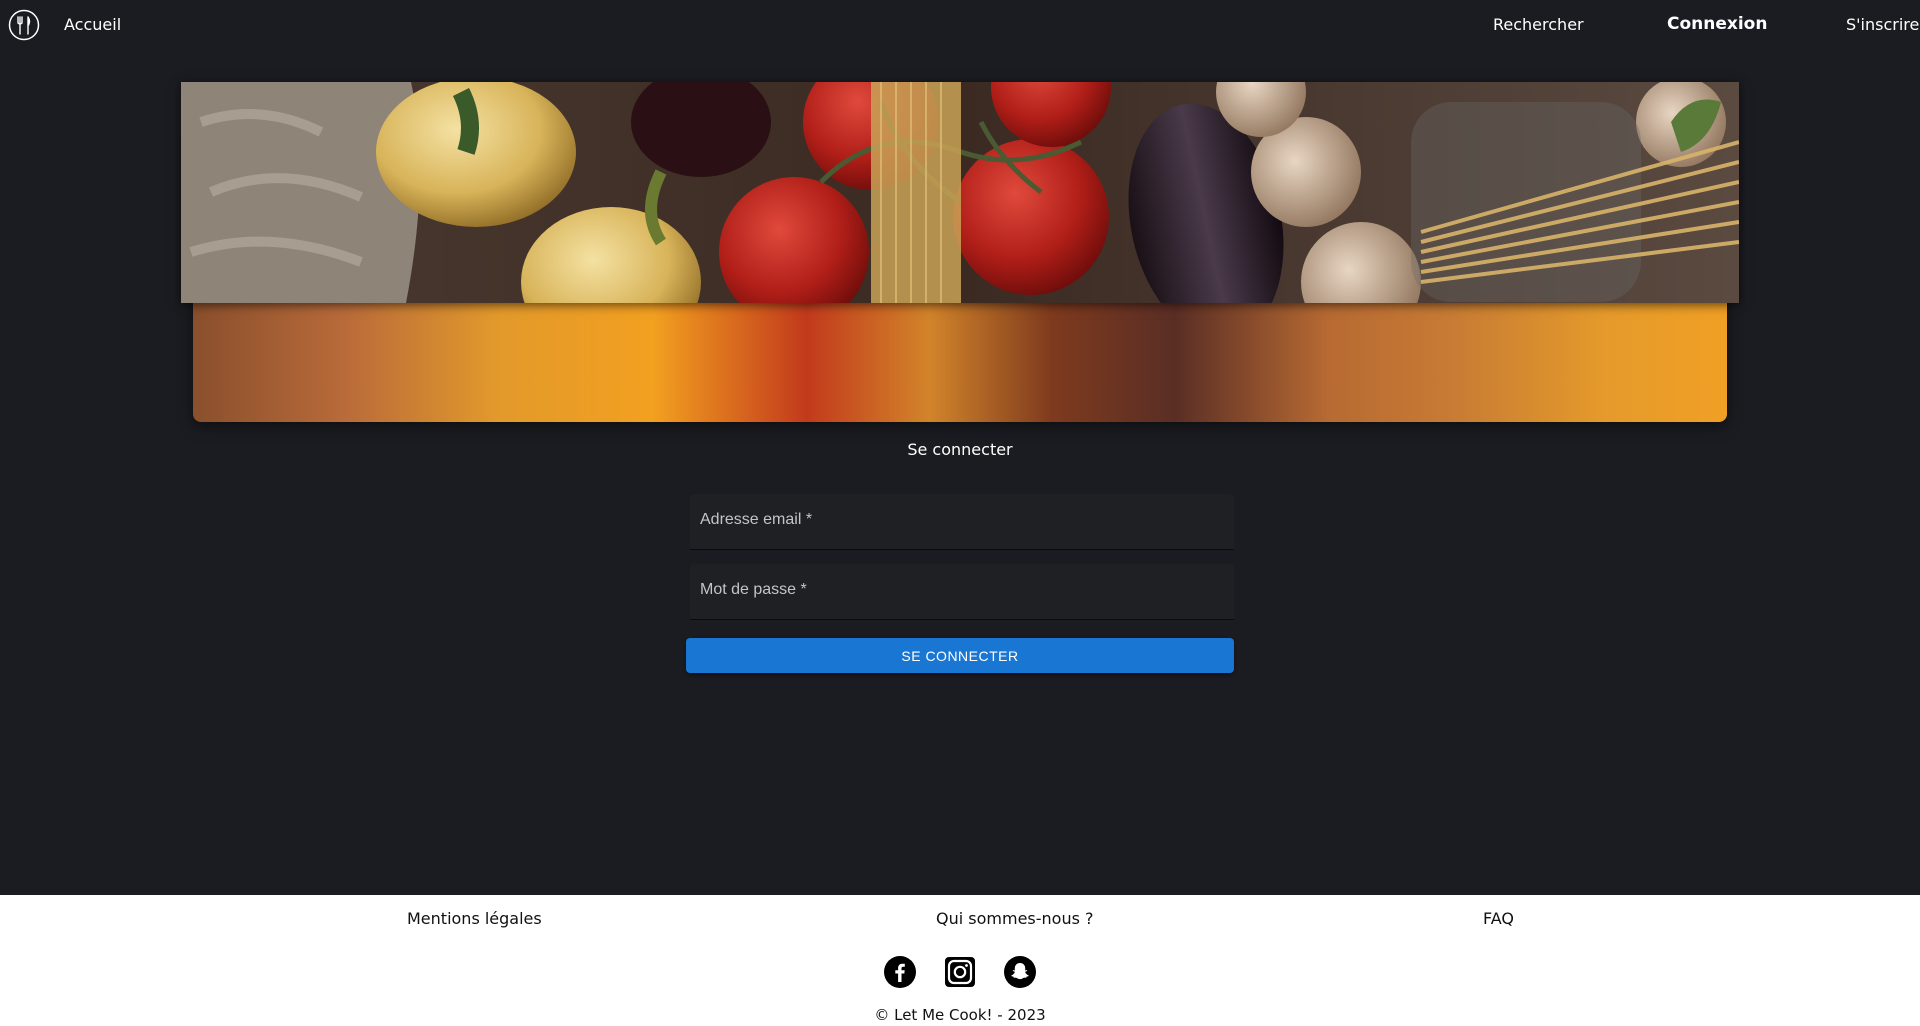 This screenshot has width=1920, height=1026. Describe the element at coordinates (756, 519) in the screenshot. I see `email-field-label: Adresse email *` at that location.